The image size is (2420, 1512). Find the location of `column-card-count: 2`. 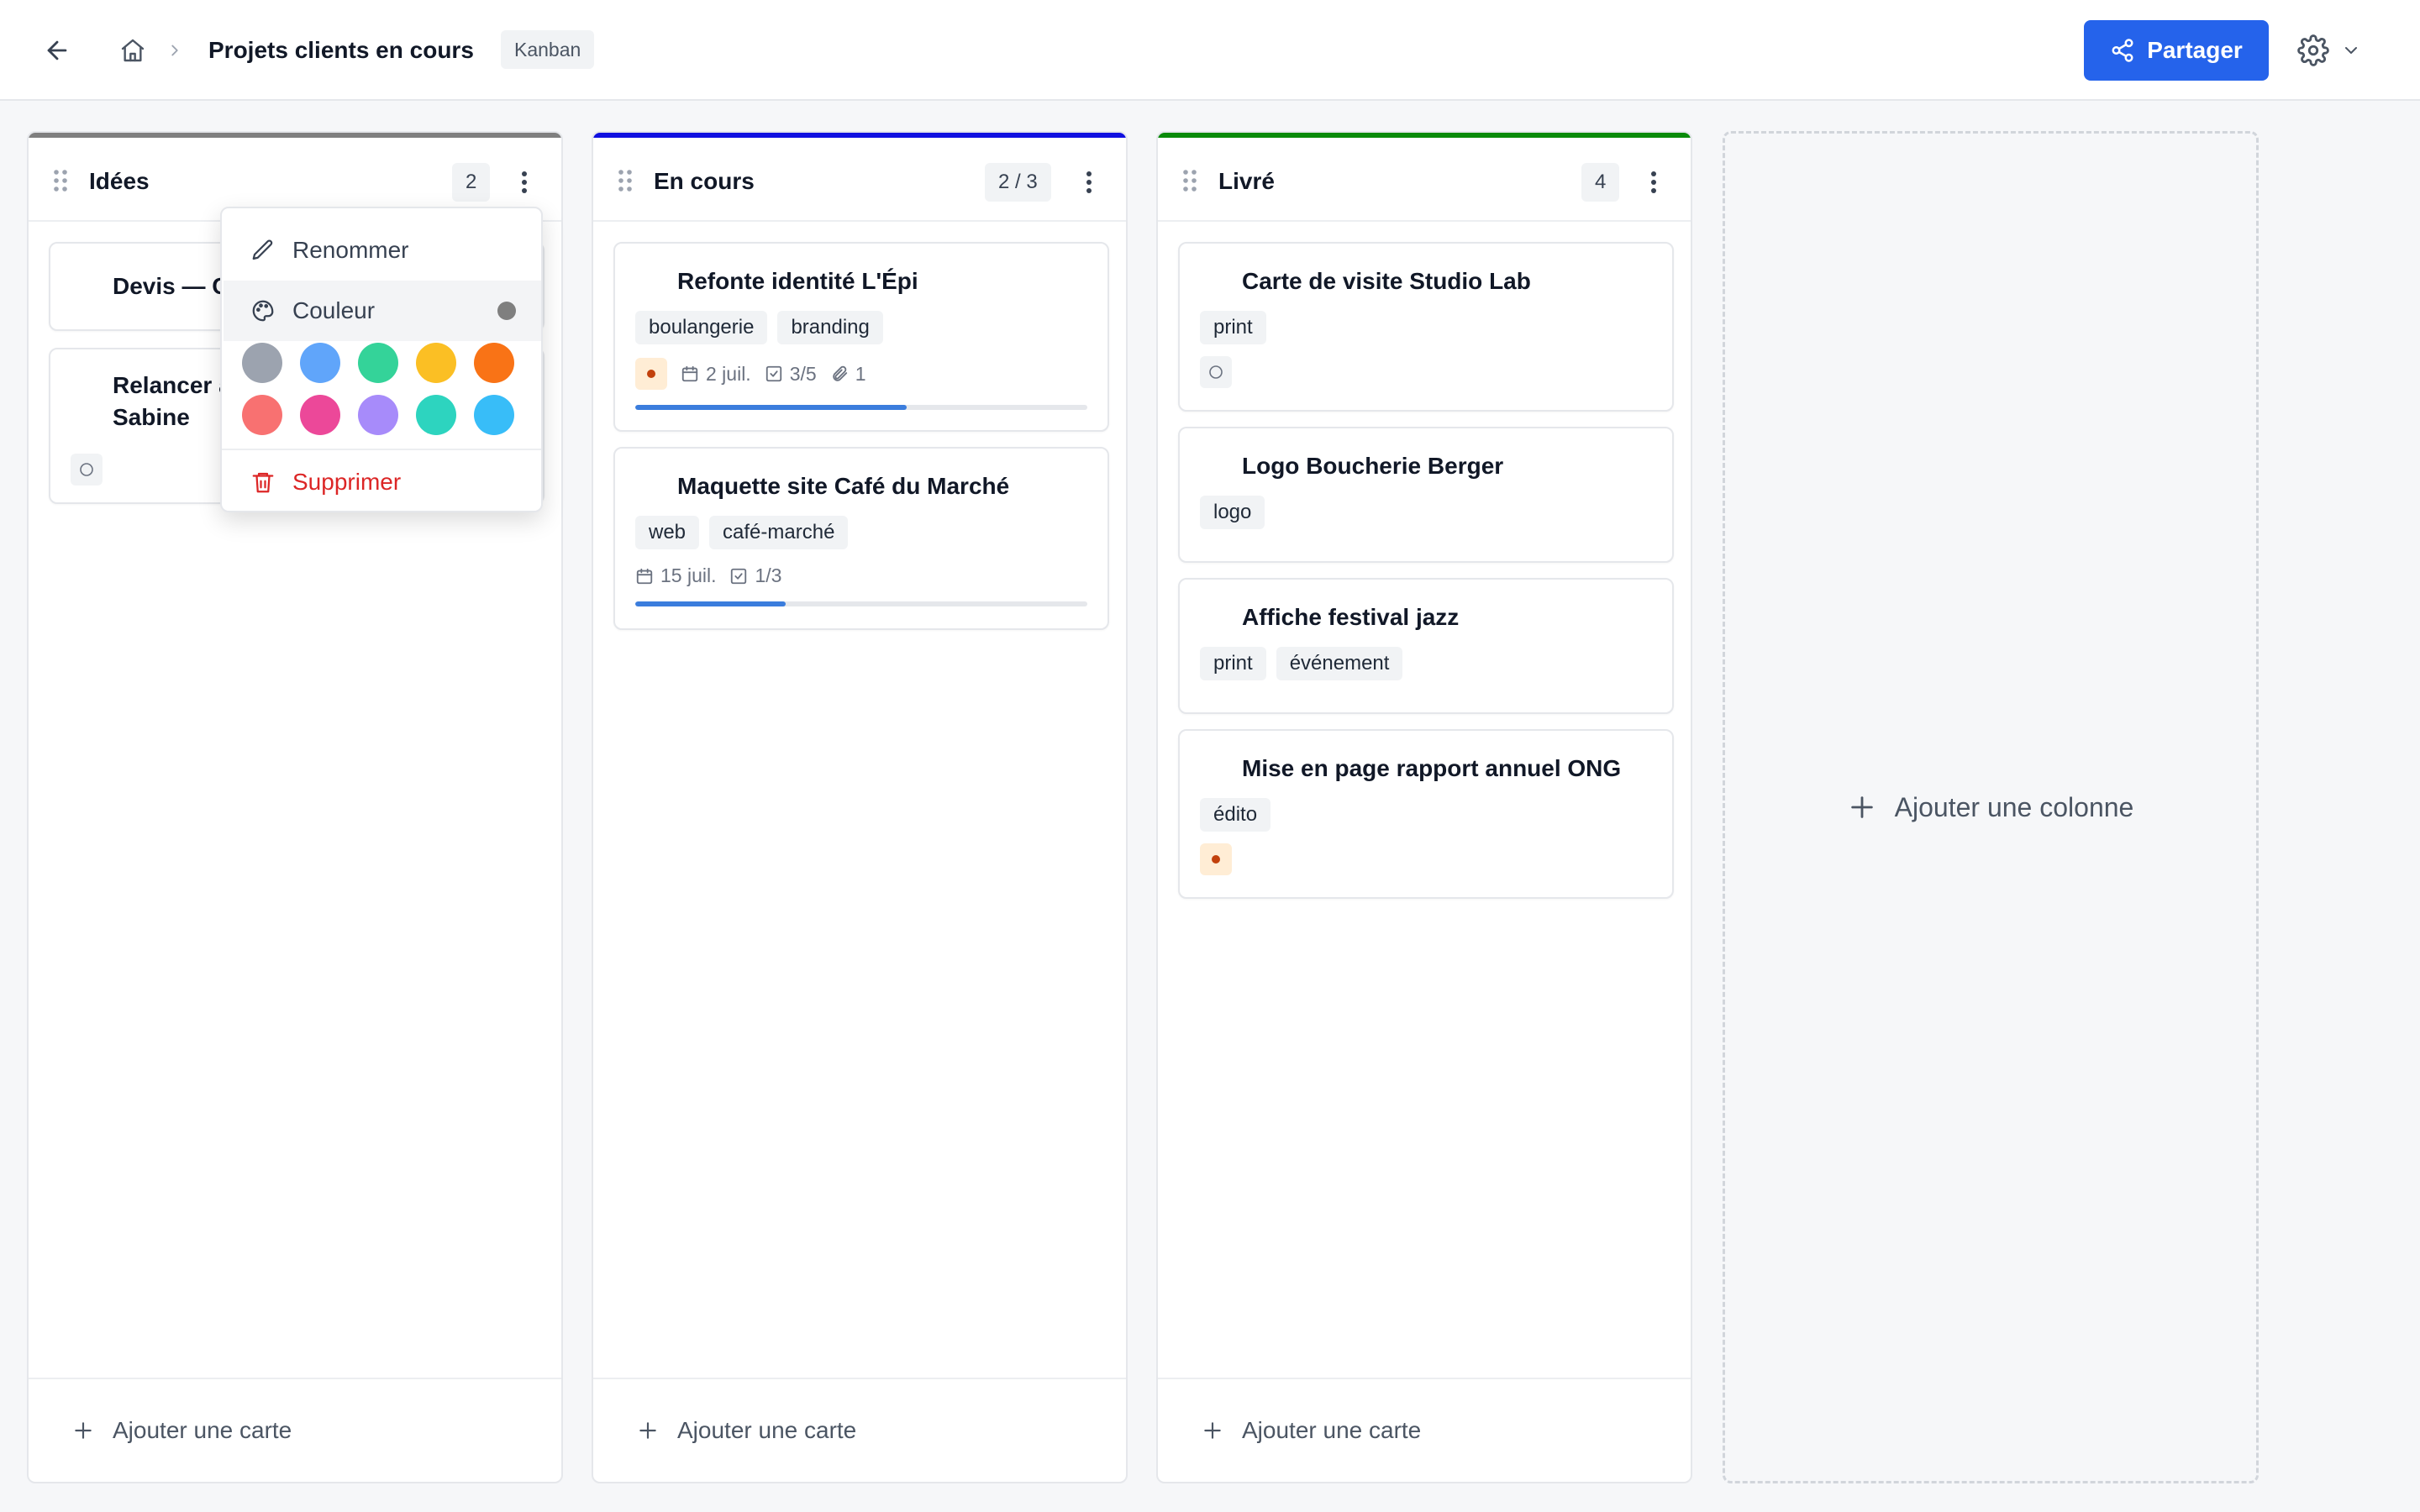

column-card-count: 2 is located at coordinates (471, 182).